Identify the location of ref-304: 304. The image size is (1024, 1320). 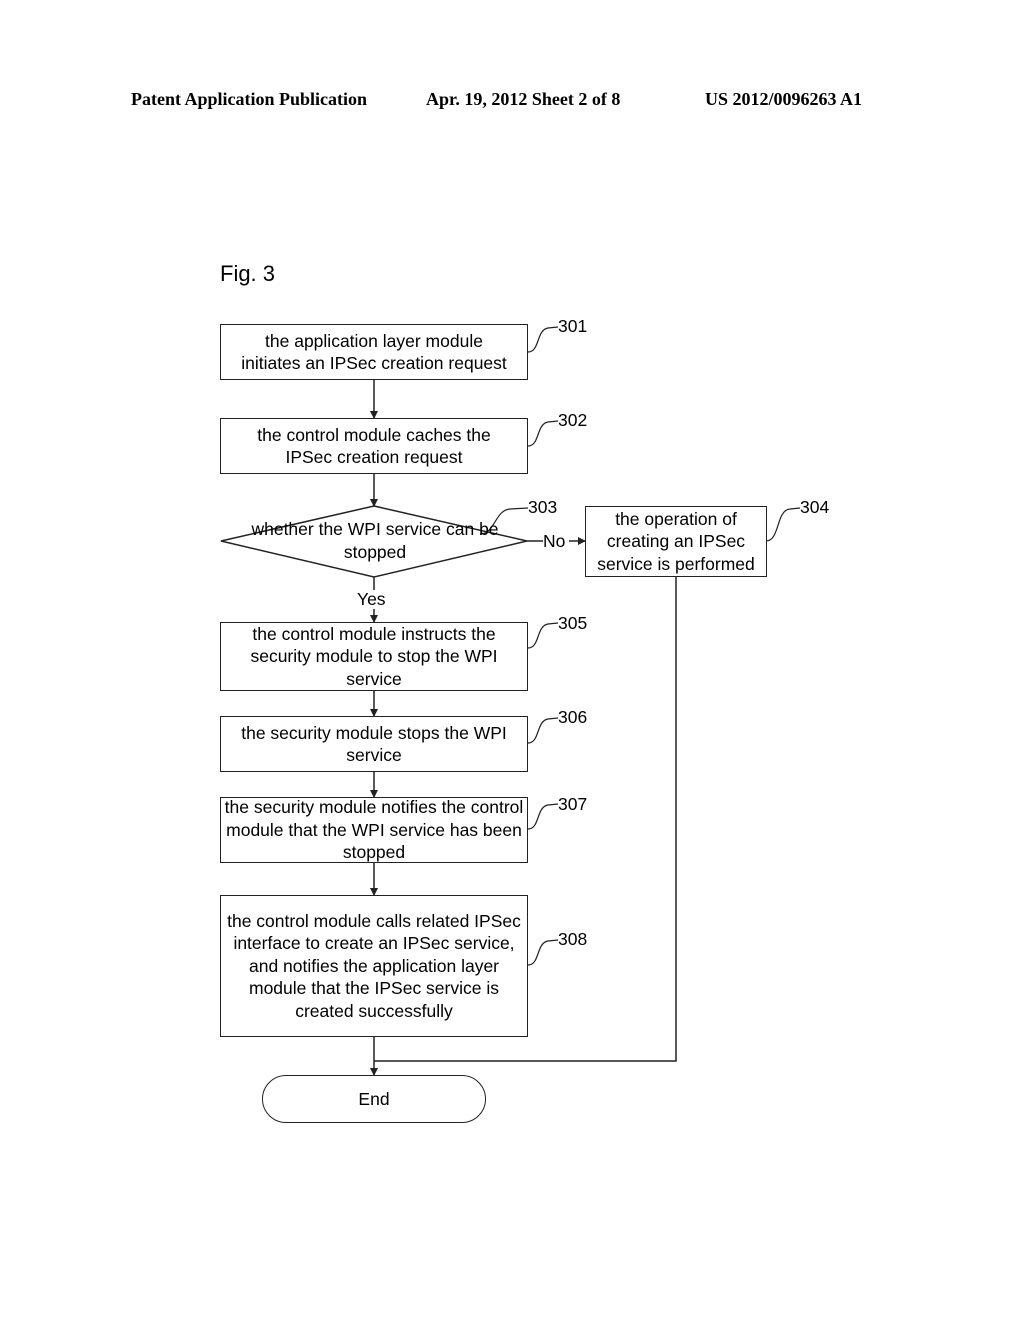
(815, 507).